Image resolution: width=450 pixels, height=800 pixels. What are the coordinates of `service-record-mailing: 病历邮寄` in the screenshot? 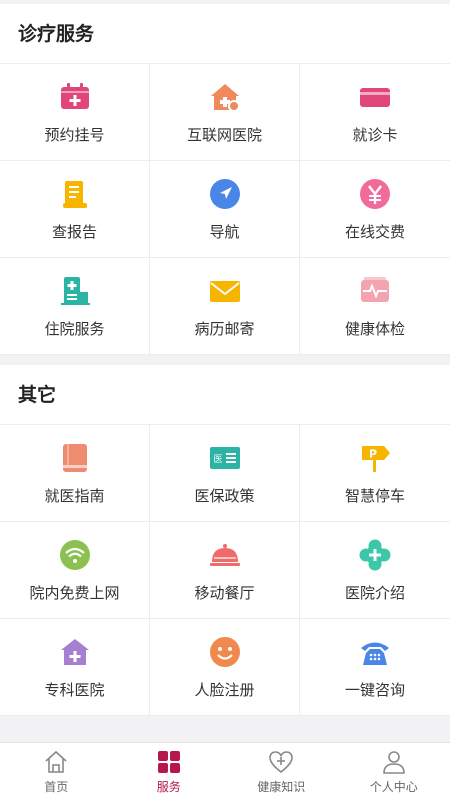 It's located at (225, 306).